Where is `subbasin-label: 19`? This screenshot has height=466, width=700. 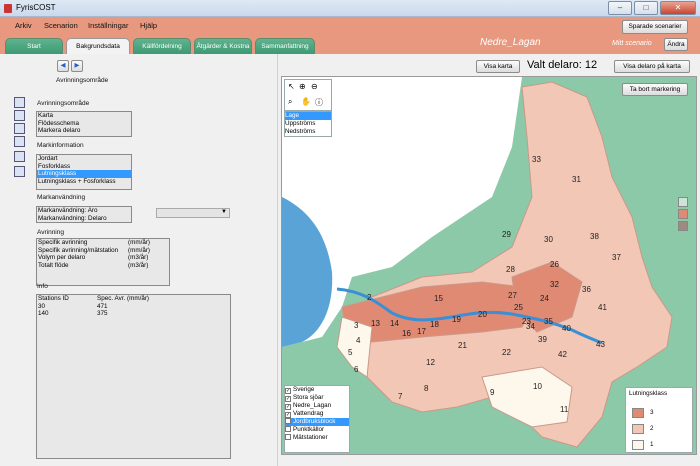
subbasin-label: 19 is located at coordinates (456, 319).